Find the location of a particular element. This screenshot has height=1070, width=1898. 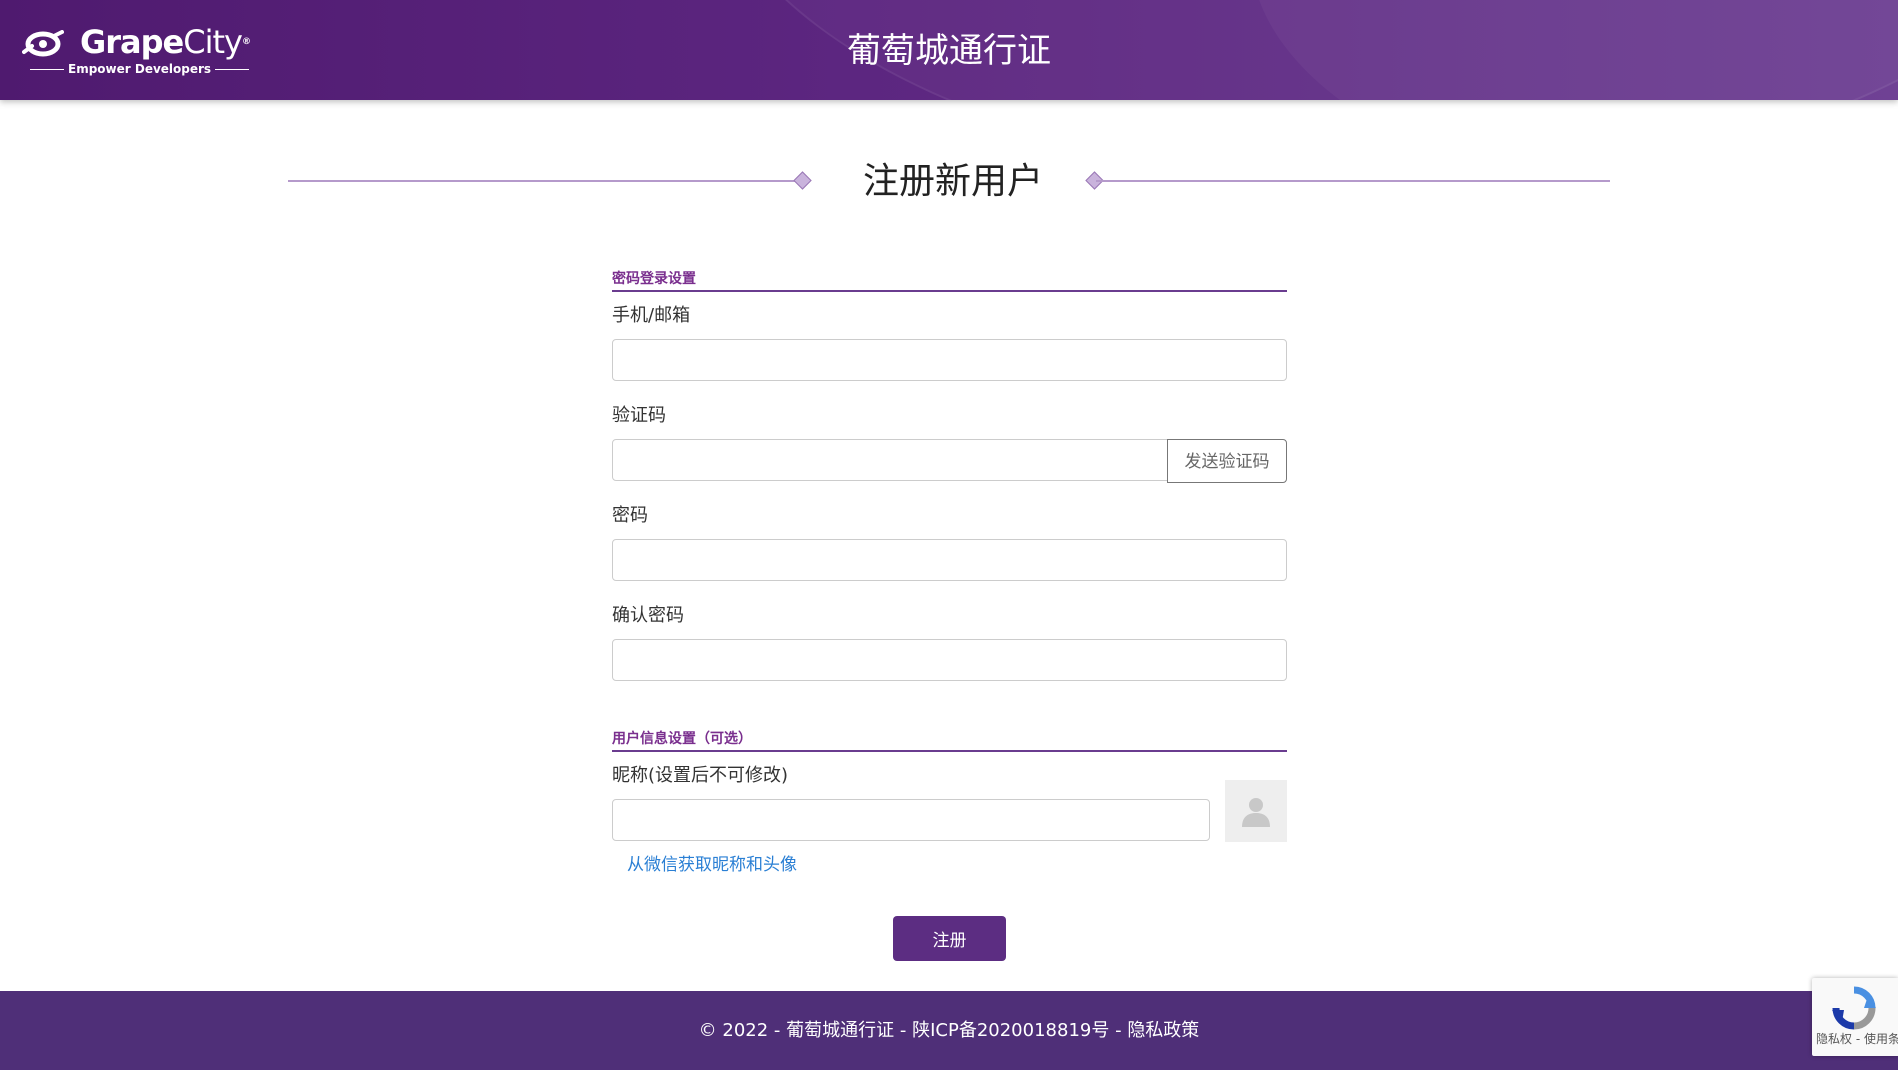

nickname-input is located at coordinates (911, 820).